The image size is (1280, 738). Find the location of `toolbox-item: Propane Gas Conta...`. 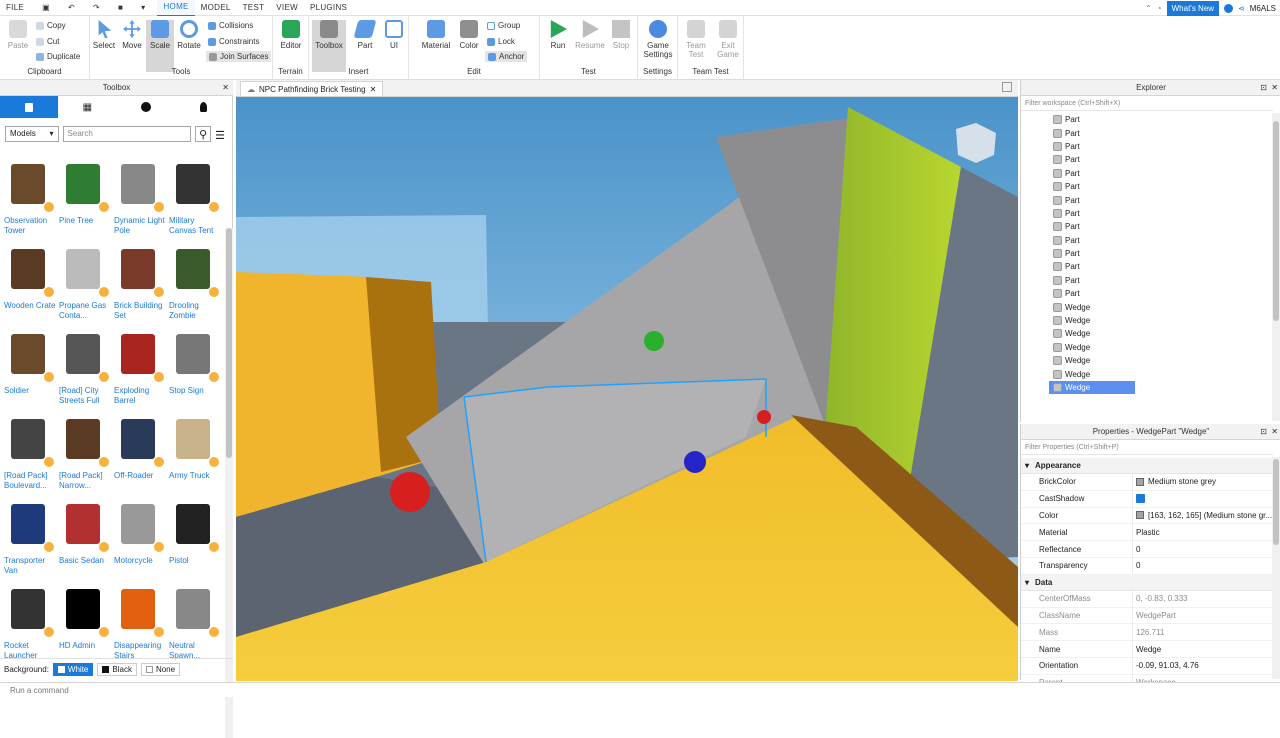

toolbox-item: Propane Gas Conta... is located at coordinates (85, 285).